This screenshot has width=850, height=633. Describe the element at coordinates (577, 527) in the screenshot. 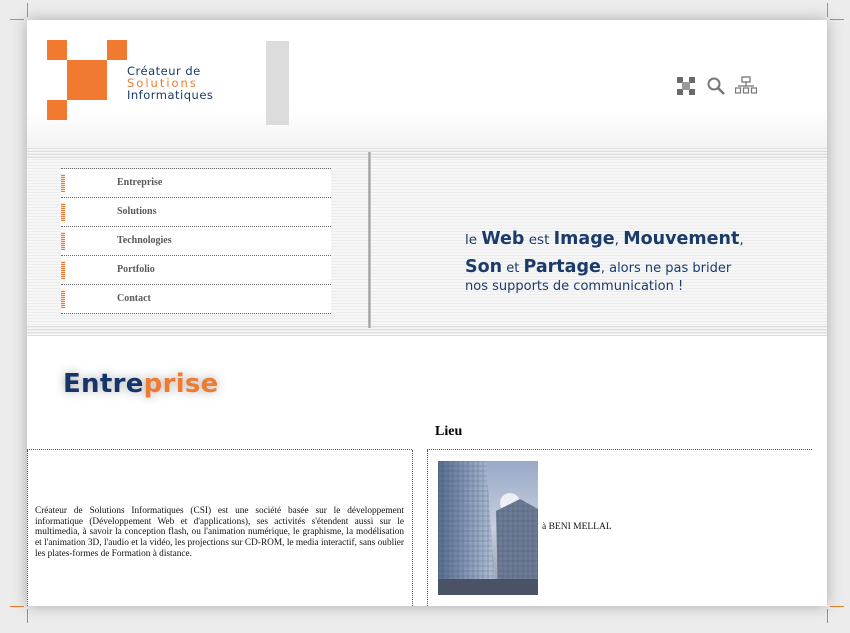

I see `lieu-caption: à BENI MELLAL` at that location.